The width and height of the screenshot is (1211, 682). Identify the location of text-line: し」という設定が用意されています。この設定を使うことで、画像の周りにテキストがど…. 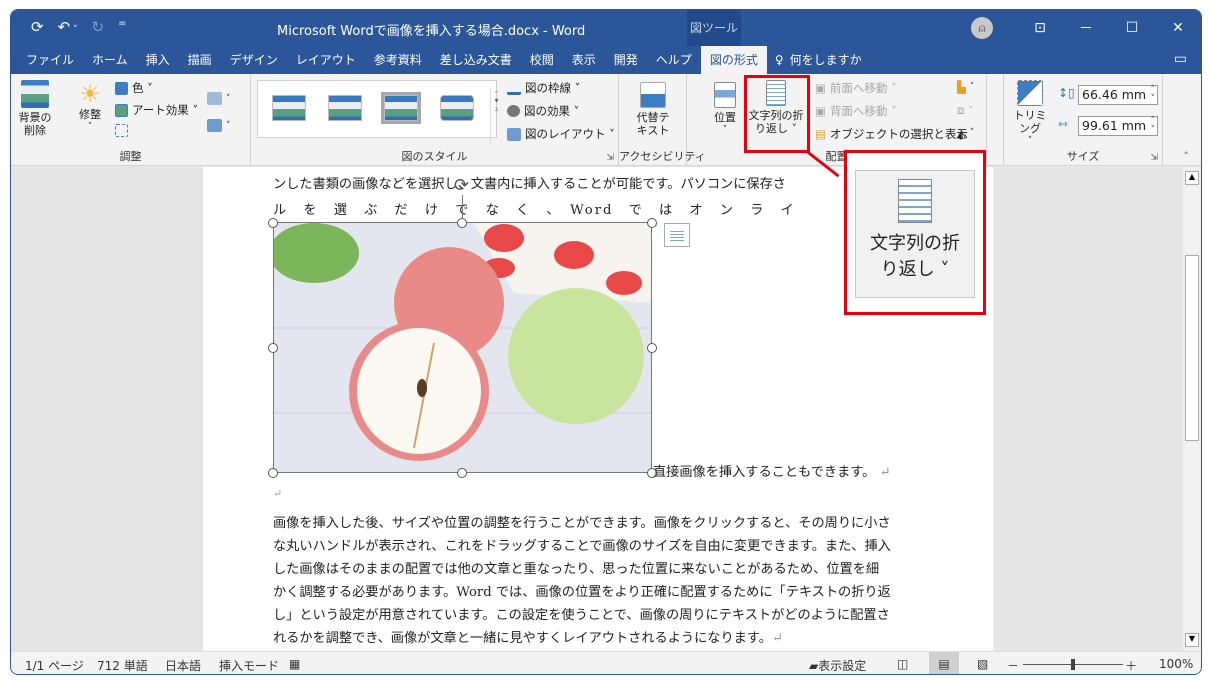
(581, 615).